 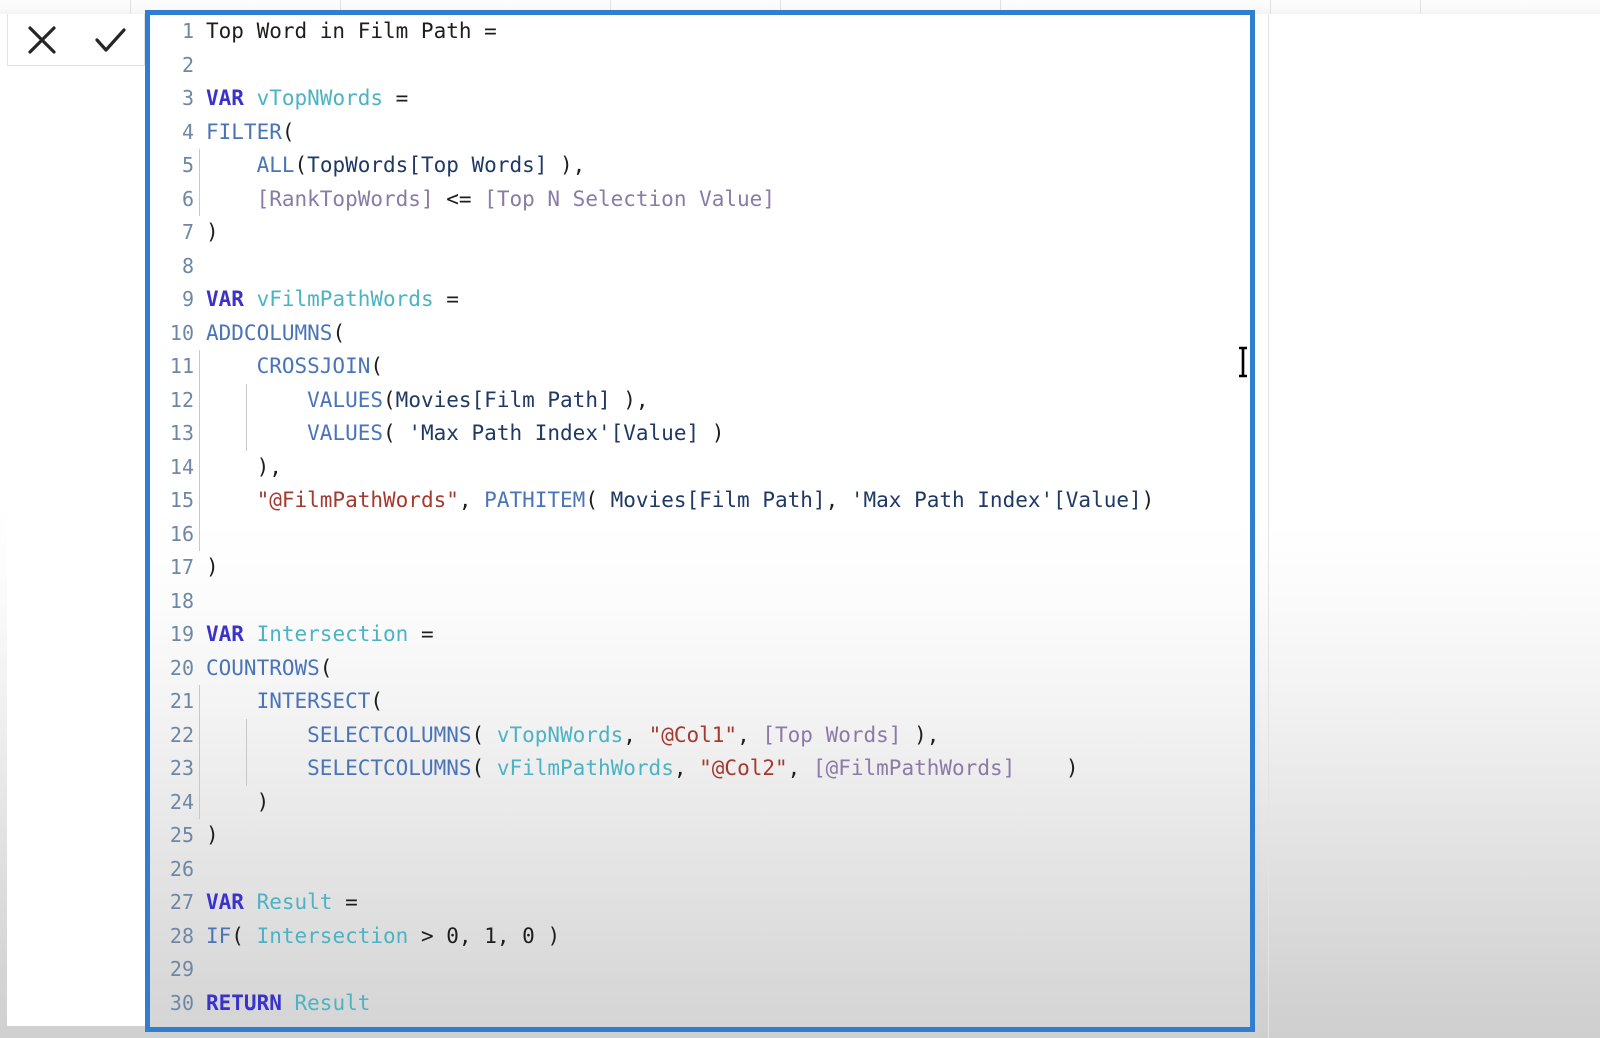 What do you see at coordinates (345, 198) in the screenshot?
I see `code-token-measure: [RankTopWords]` at bounding box center [345, 198].